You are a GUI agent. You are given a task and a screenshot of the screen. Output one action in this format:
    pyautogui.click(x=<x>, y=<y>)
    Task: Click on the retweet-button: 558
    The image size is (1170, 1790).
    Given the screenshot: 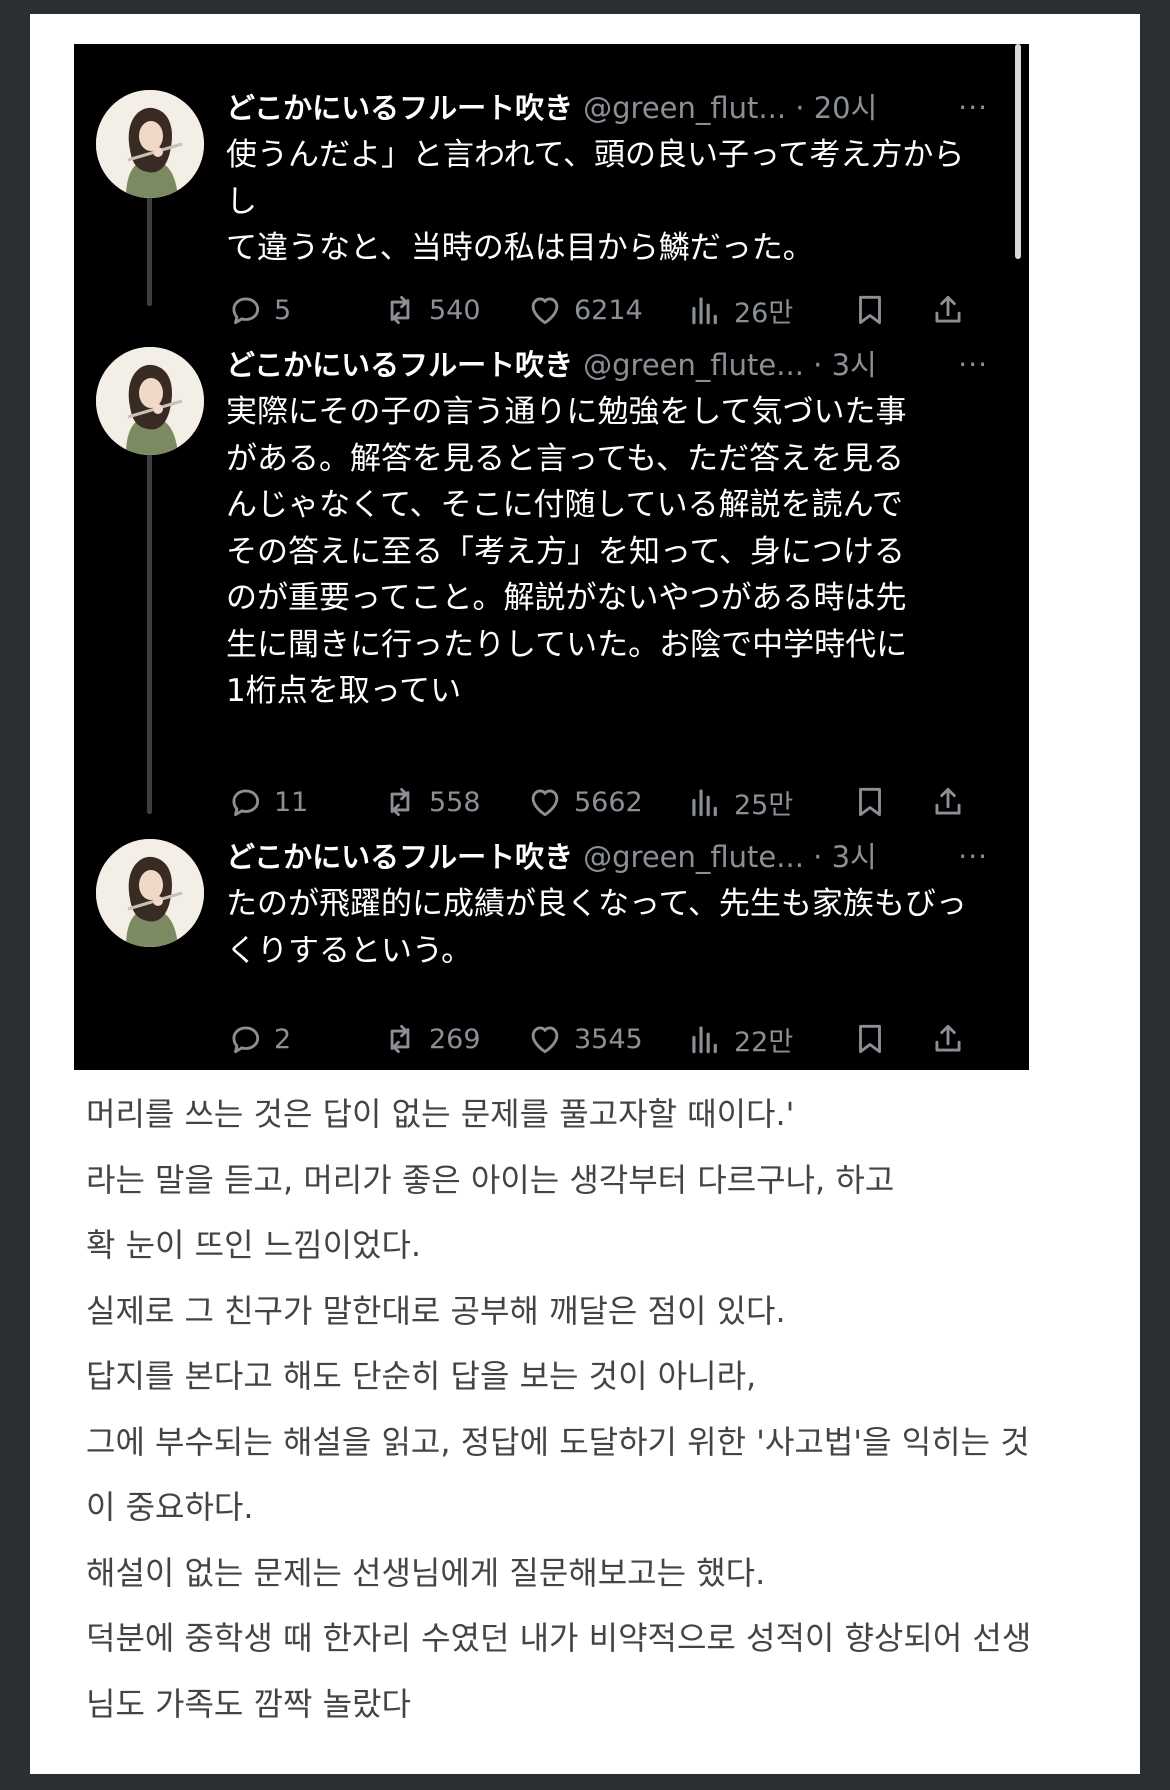 What is the action you would take?
    pyautogui.click(x=431, y=802)
    